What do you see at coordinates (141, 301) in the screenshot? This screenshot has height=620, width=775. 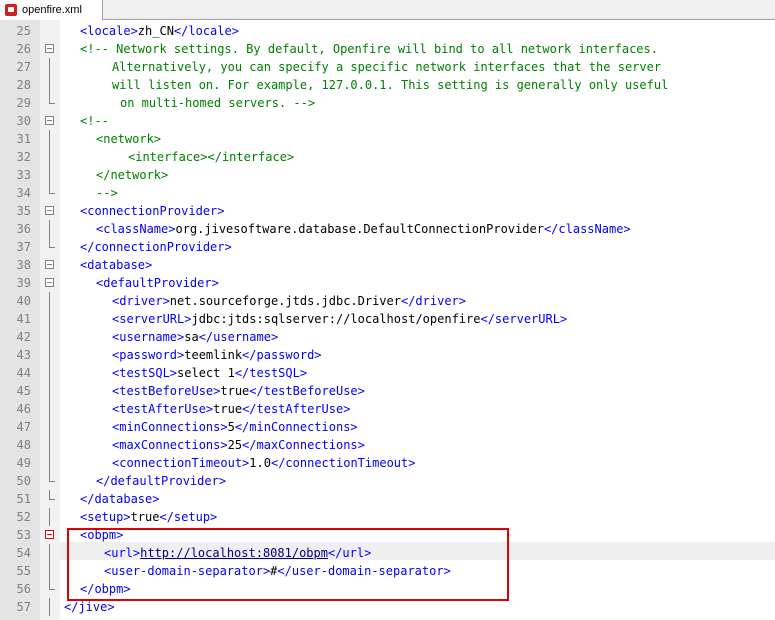 I see `xml-tag: <driver>` at bounding box center [141, 301].